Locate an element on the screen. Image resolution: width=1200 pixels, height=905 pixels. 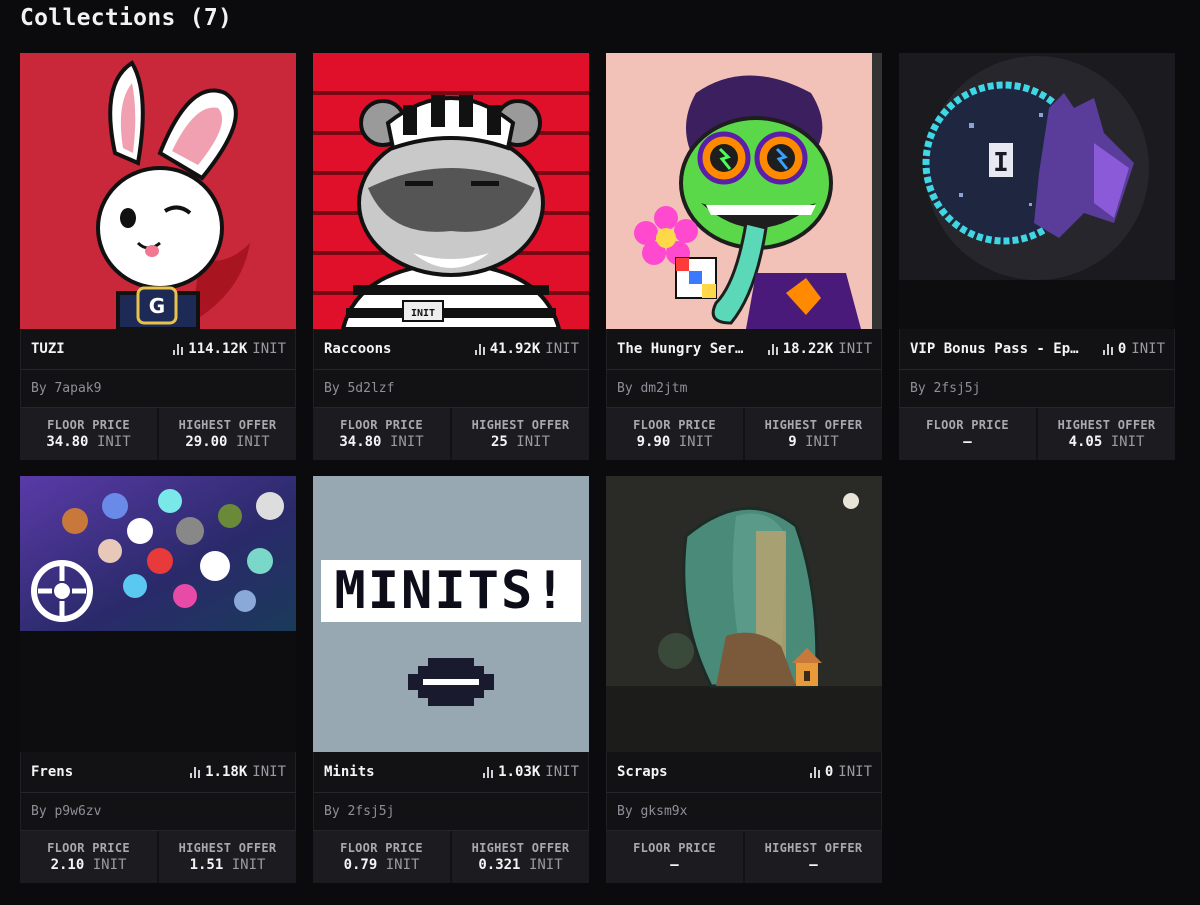
hungry-artwork is located at coordinates (744, 191).